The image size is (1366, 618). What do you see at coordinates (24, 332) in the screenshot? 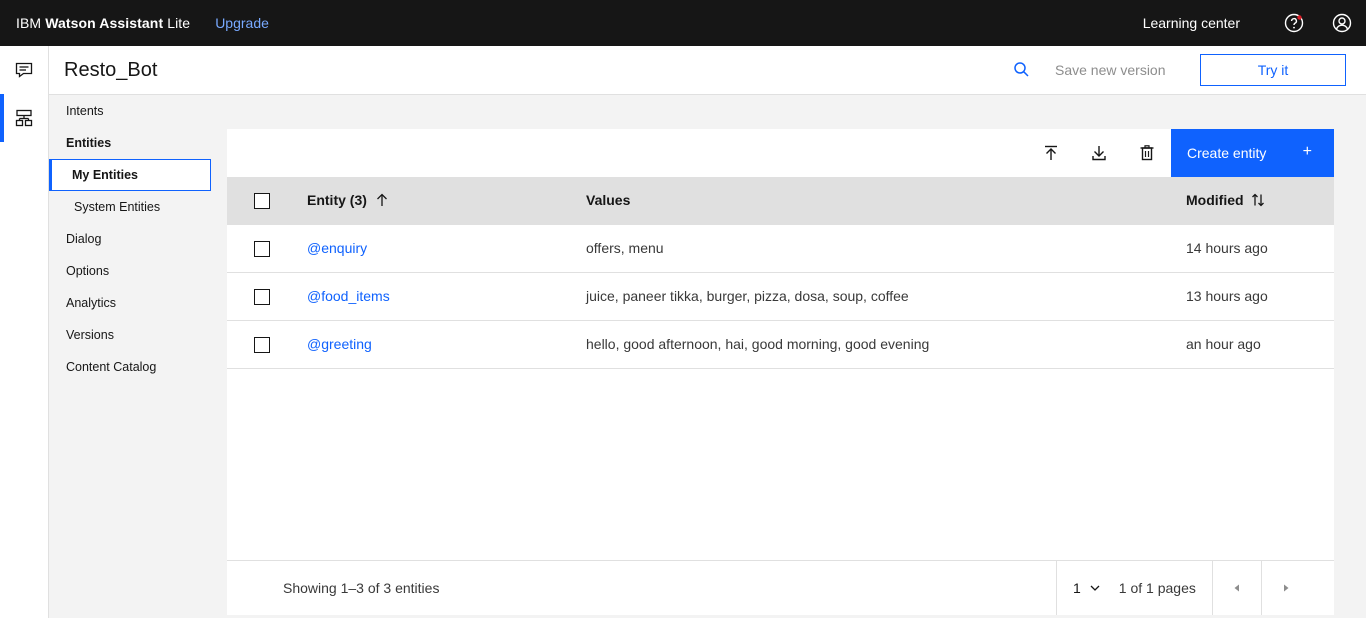
I see `left-rail` at bounding box center [24, 332].